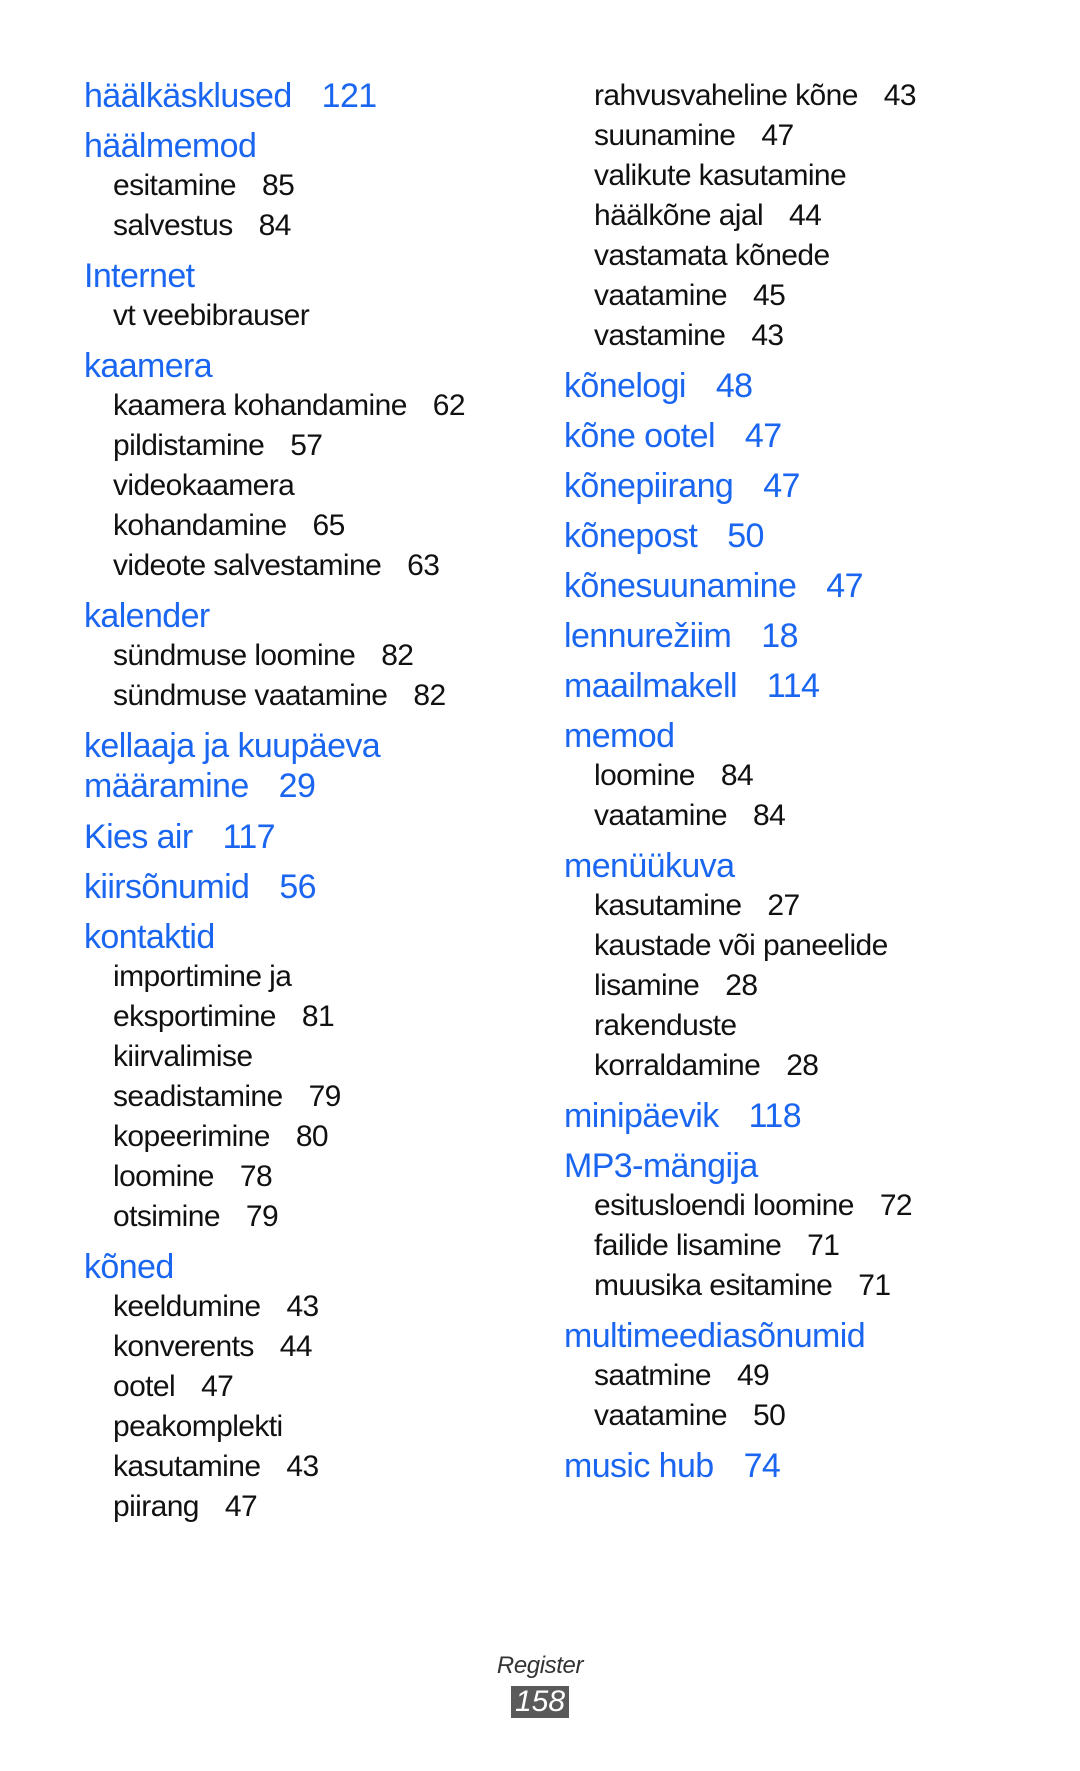  Describe the element at coordinates (129, 1267) in the screenshot. I see `term-label: kõned` at that location.